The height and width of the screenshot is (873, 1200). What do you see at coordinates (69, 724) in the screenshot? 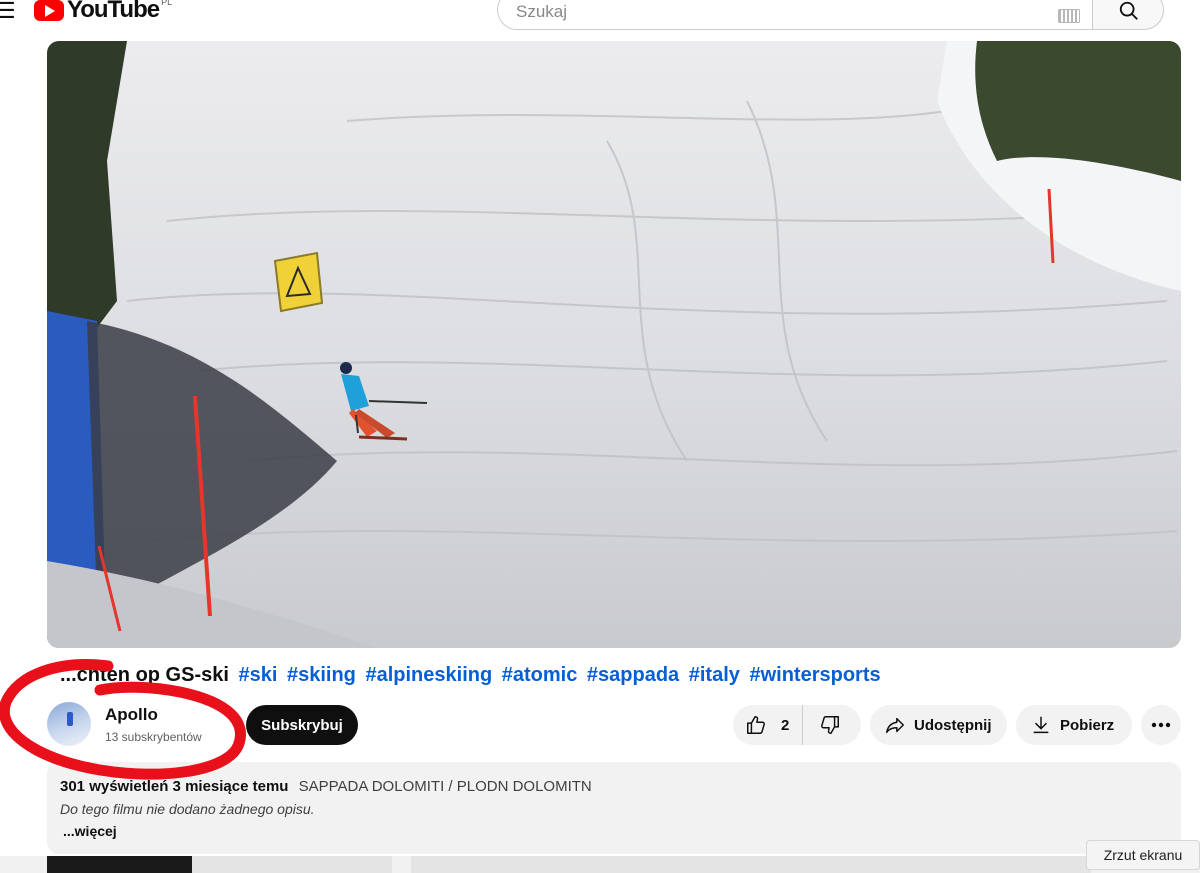
I see `channel-avatar` at bounding box center [69, 724].